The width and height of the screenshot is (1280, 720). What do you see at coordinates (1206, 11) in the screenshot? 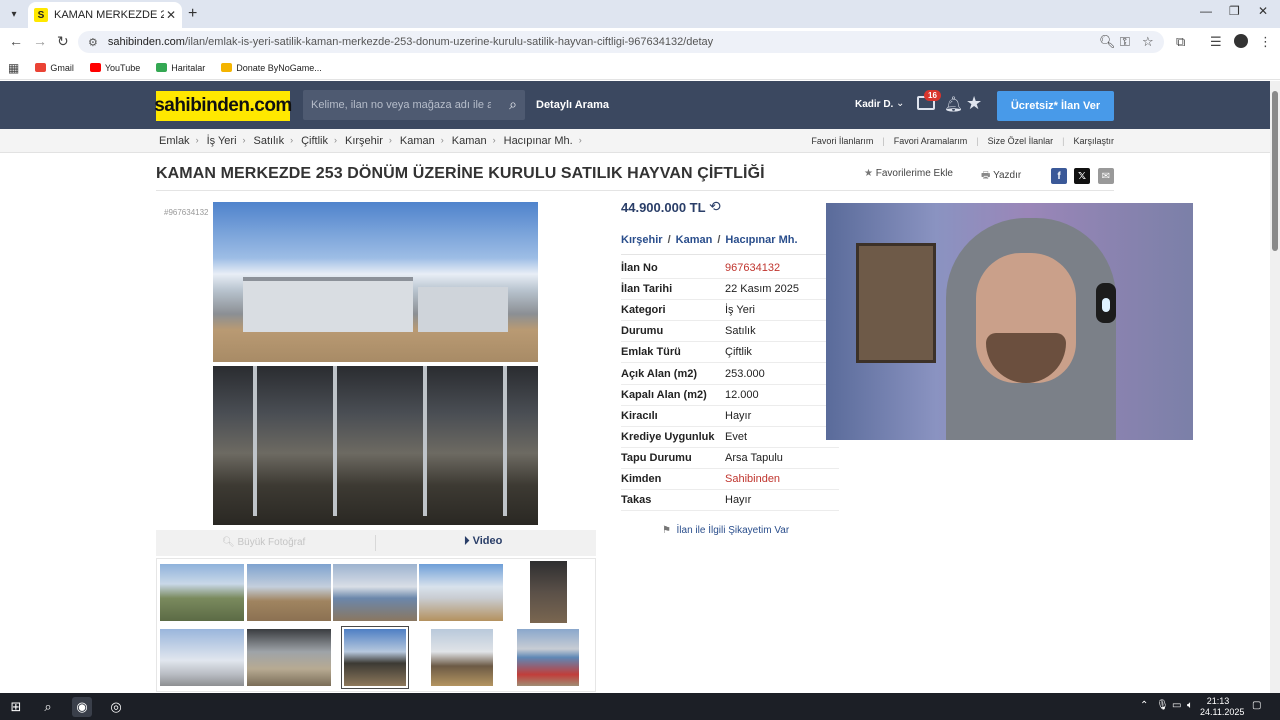
I see `minimize-icon: —` at bounding box center [1206, 11].